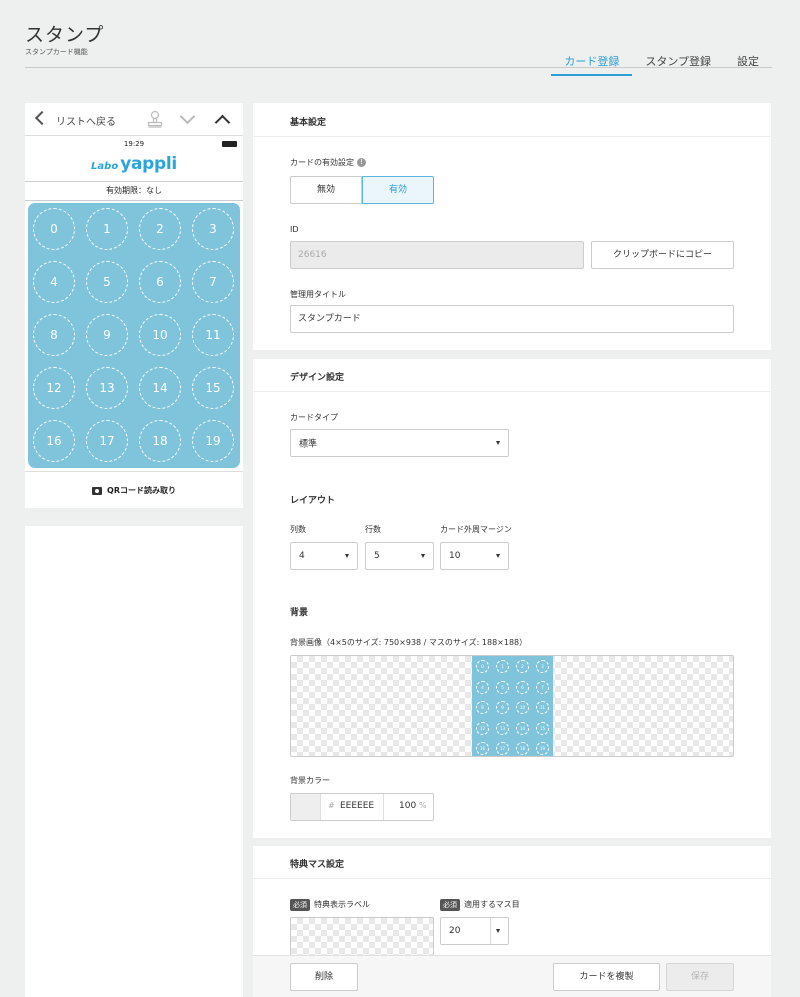 This screenshot has height=997, width=800. I want to click on preview-lower-area, so click(134, 761).